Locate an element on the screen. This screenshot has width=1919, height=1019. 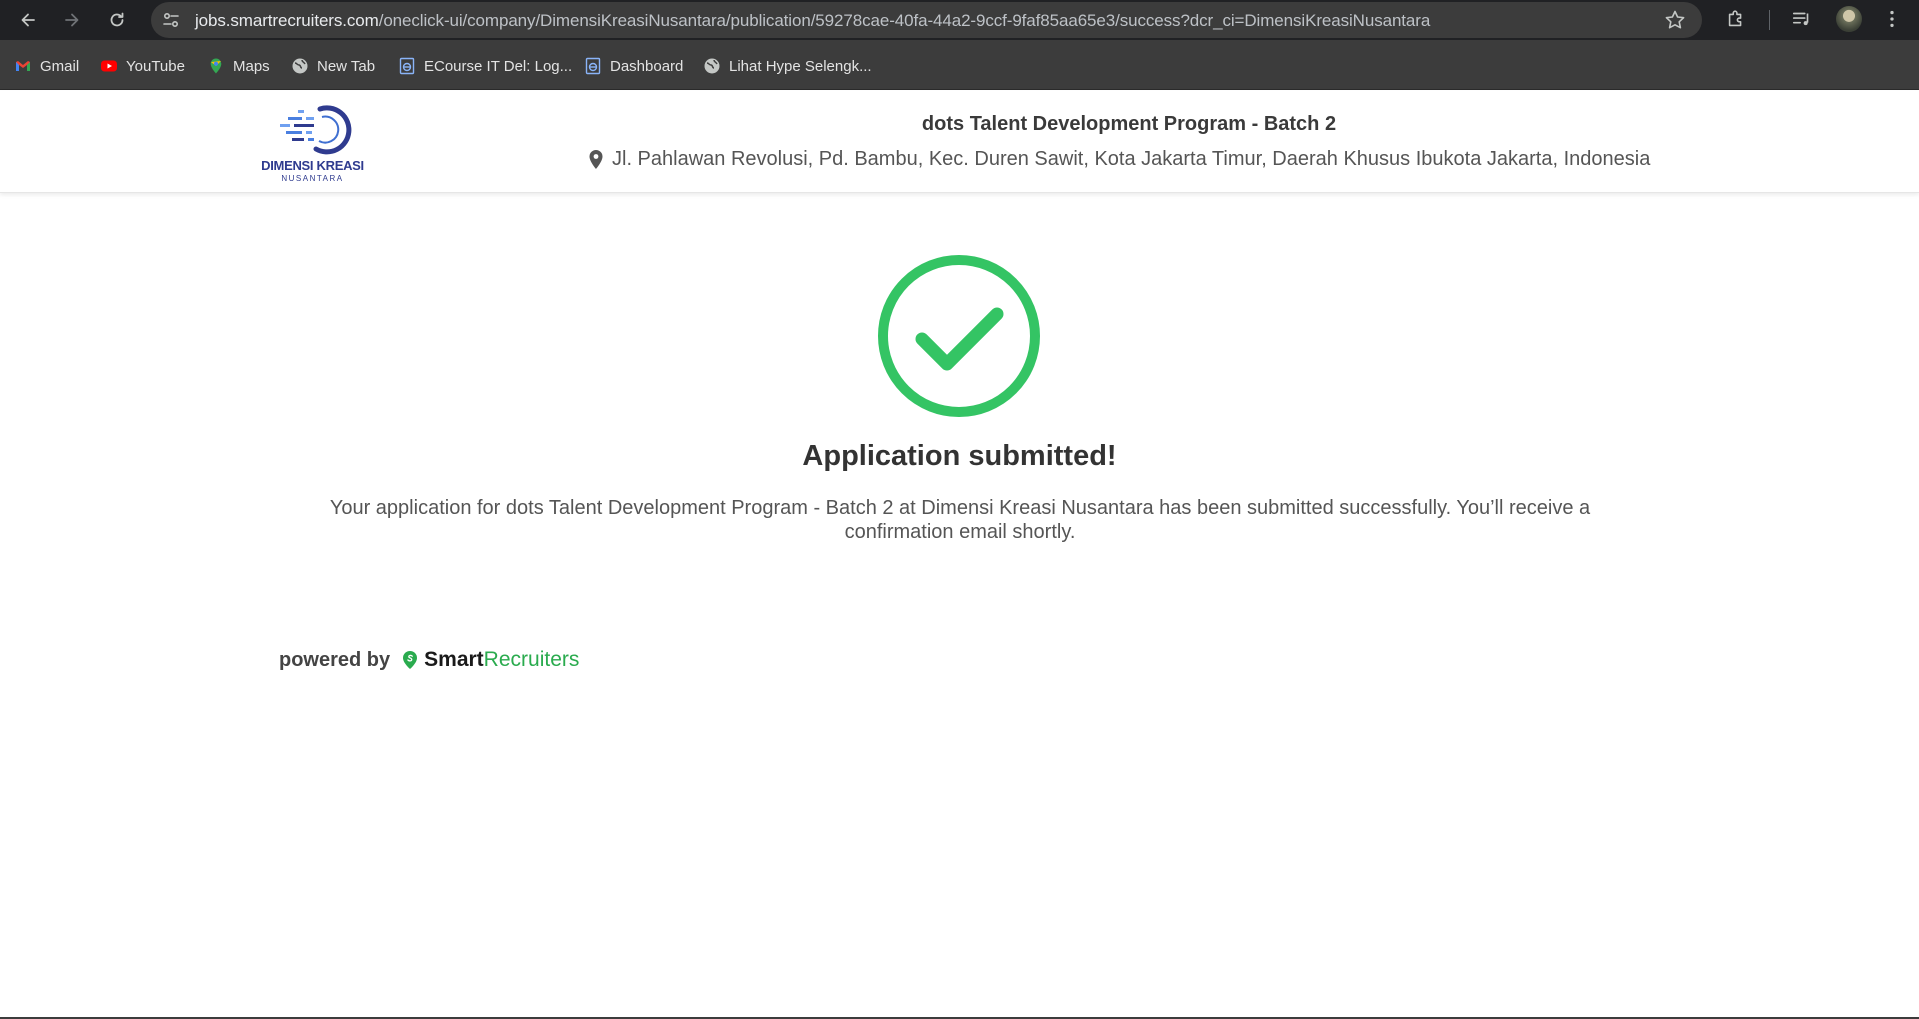
playlist-icon is located at coordinates (1800, 19).